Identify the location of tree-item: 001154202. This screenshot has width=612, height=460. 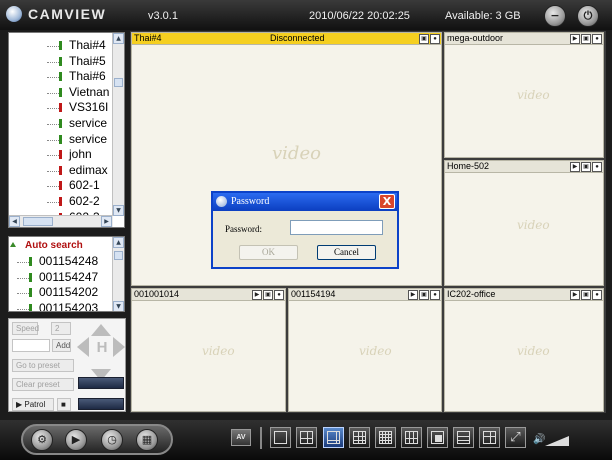
(61, 293).